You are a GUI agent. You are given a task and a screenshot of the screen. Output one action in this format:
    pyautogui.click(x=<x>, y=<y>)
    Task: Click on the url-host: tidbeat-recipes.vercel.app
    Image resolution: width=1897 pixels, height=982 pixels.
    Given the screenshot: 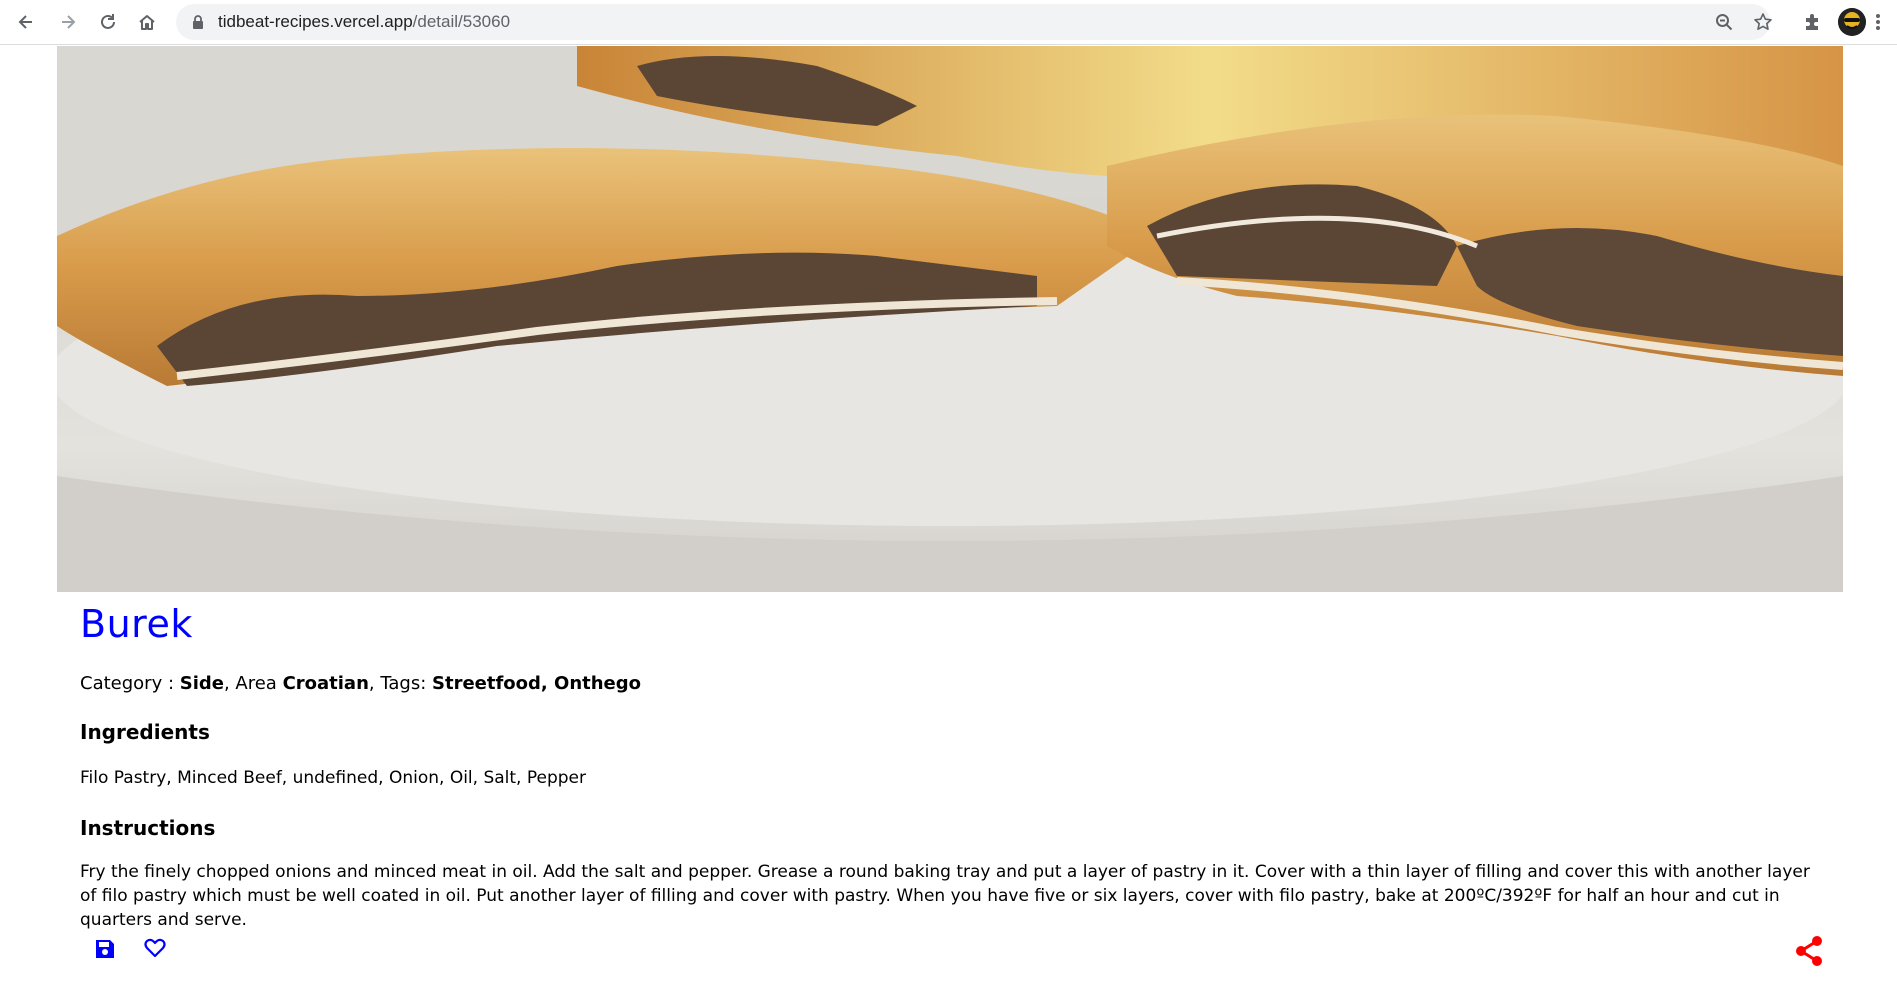 What is the action you would take?
    pyautogui.click(x=315, y=21)
    